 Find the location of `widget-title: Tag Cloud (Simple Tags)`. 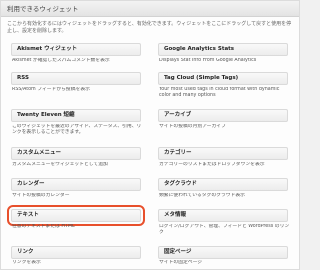

widget-title: Tag Cloud (Simple Tags) is located at coordinates (201, 78).